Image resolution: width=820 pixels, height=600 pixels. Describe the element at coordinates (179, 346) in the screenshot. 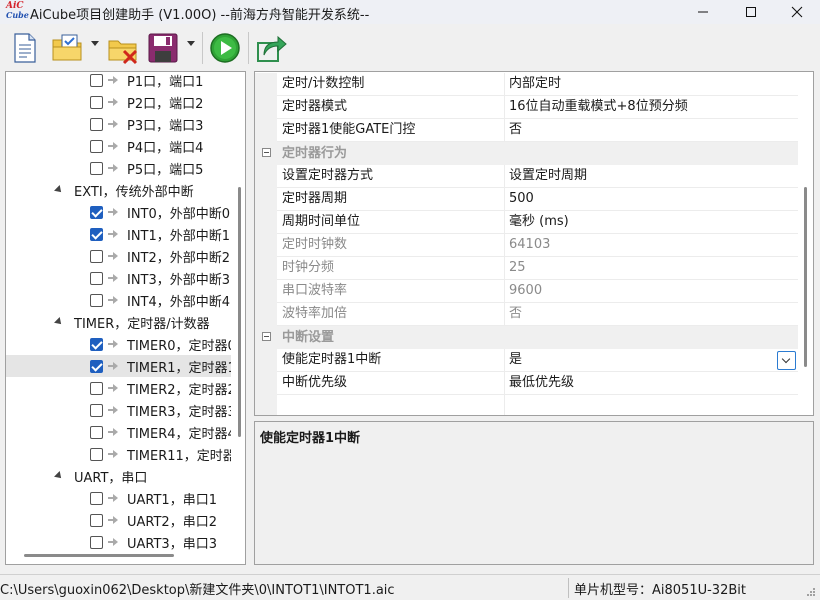

I see `tree-item-label: TIMER0，定时器0` at that location.